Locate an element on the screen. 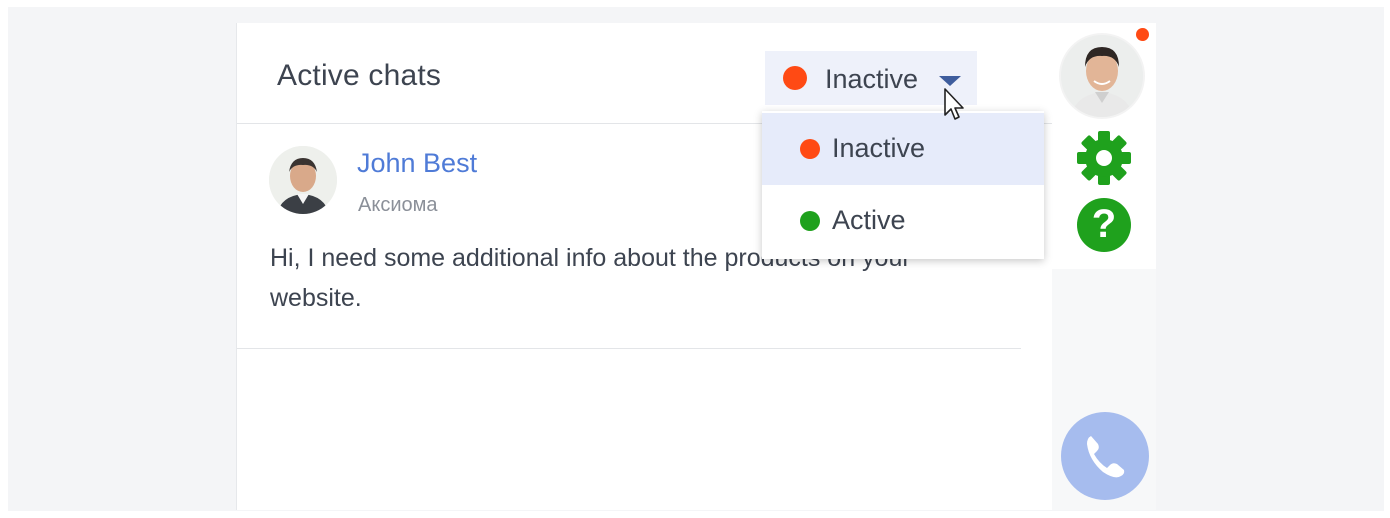 The width and height of the screenshot is (1390, 518). status-option-inactive: Inactive is located at coordinates (903, 149).